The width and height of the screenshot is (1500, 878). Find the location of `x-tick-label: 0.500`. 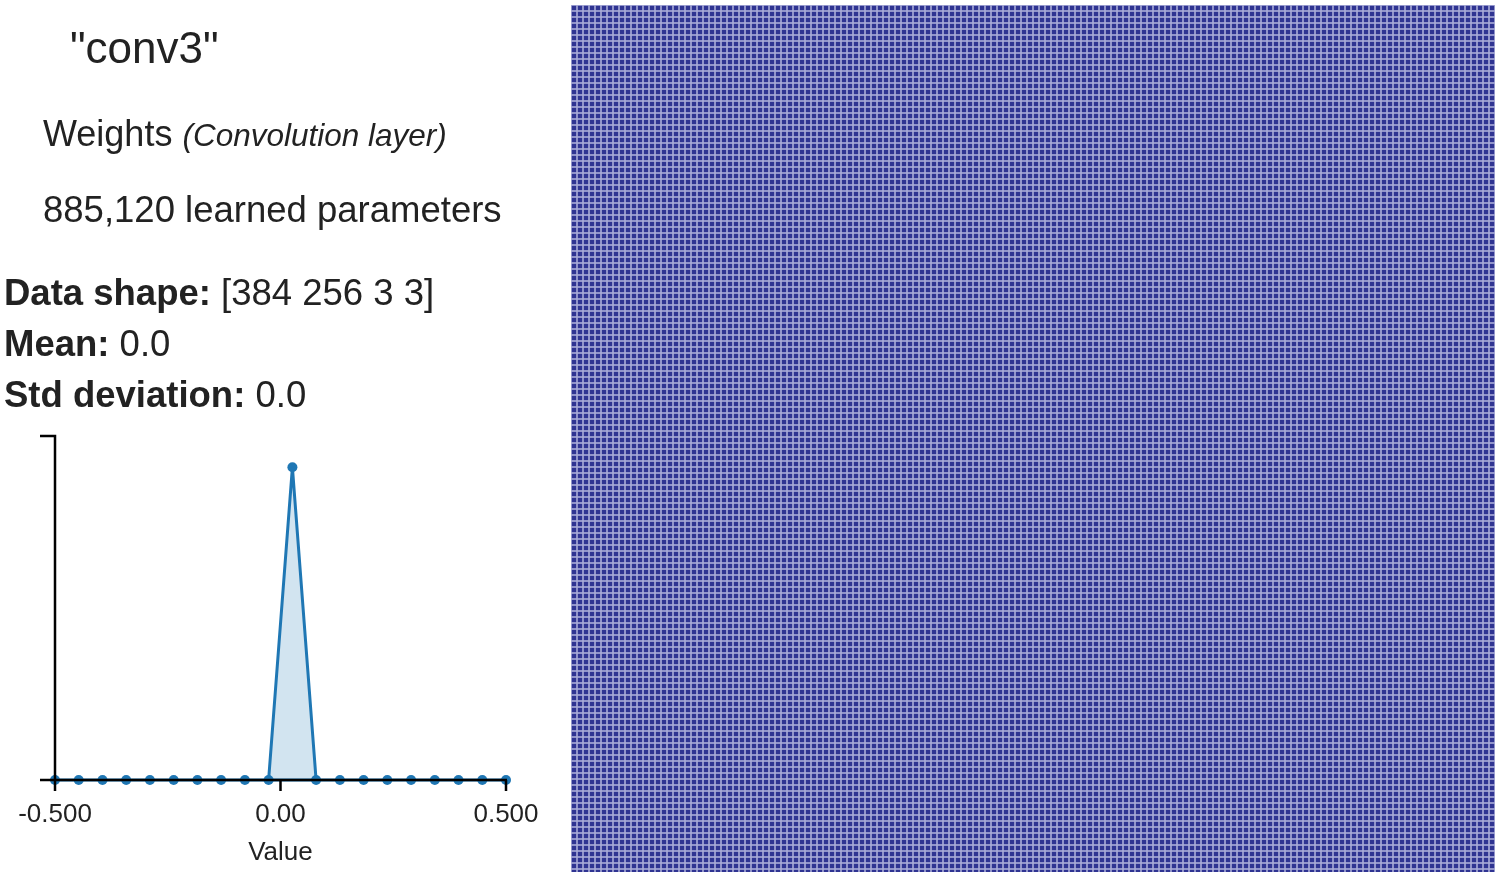

x-tick-label: 0.500 is located at coordinates (506, 813).